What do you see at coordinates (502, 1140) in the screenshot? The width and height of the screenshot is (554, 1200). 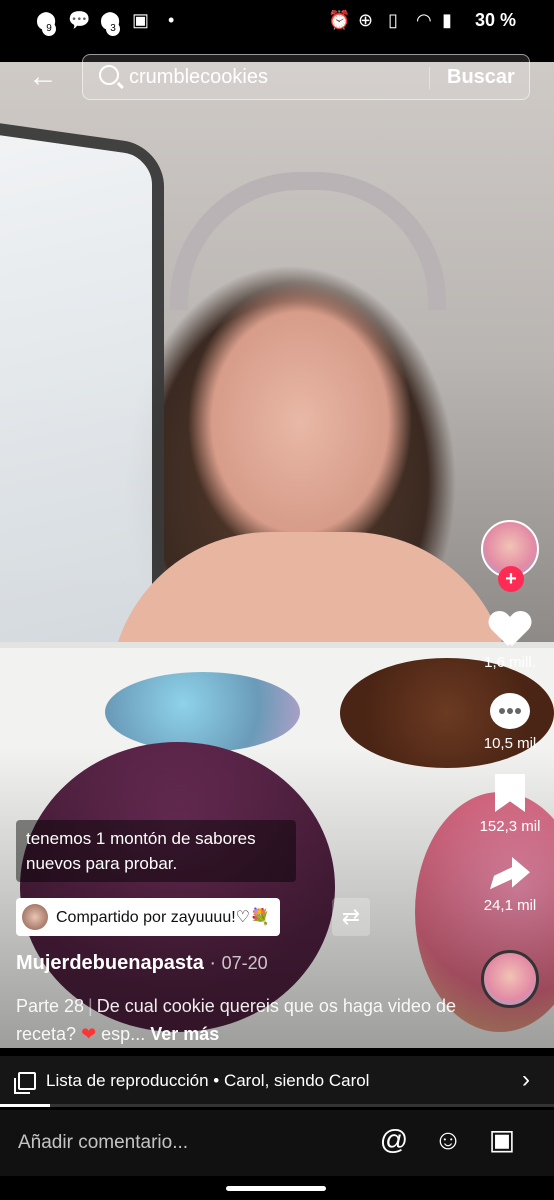 I see `image-icon: ▣` at bounding box center [502, 1140].